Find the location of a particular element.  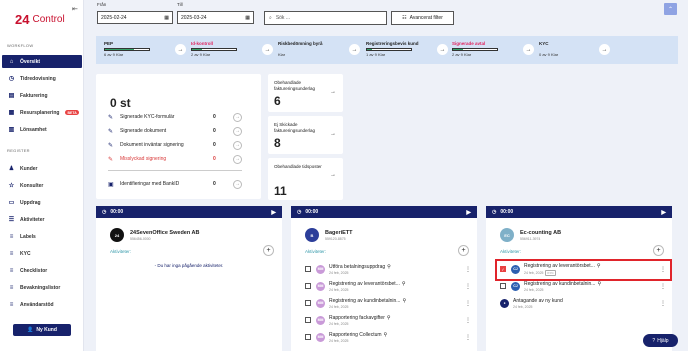

kyc-step: Riskbedömning byrå Klar is located at coordinates (300, 49).